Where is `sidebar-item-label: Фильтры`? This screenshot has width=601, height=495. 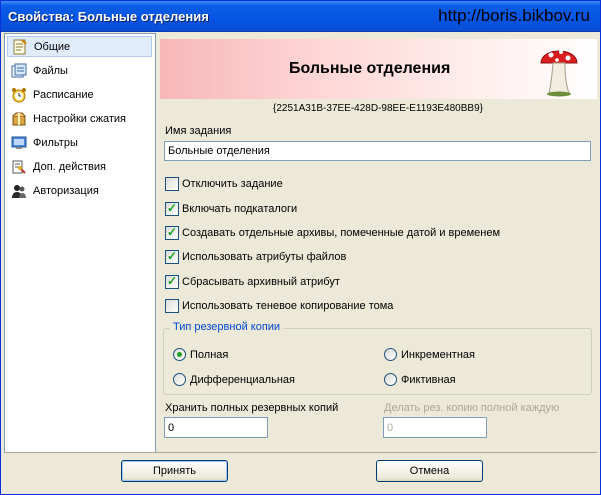 sidebar-item-label: Фильтры is located at coordinates (55, 142).